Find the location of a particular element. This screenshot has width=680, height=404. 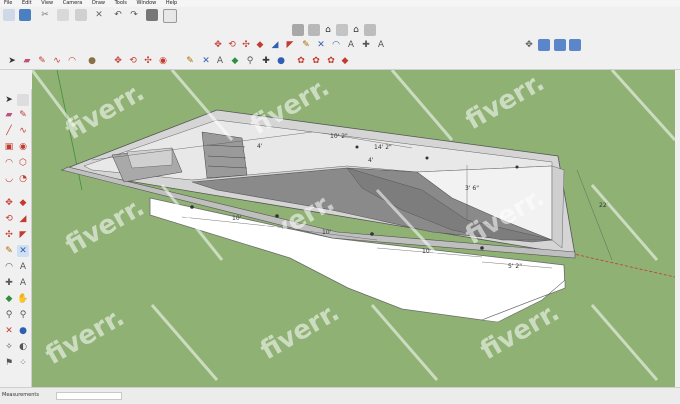

pushpull-side-icon: ◆ is located at coordinates (23, 203).